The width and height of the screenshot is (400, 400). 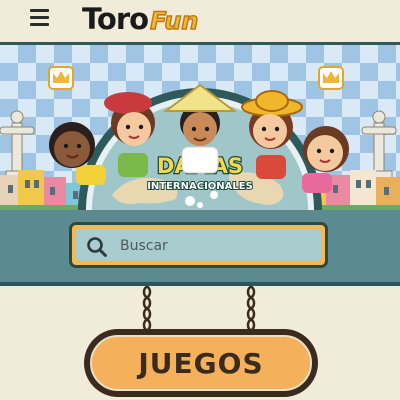 I want to click on logo-secondary-text: Fun, so click(x=174, y=21).